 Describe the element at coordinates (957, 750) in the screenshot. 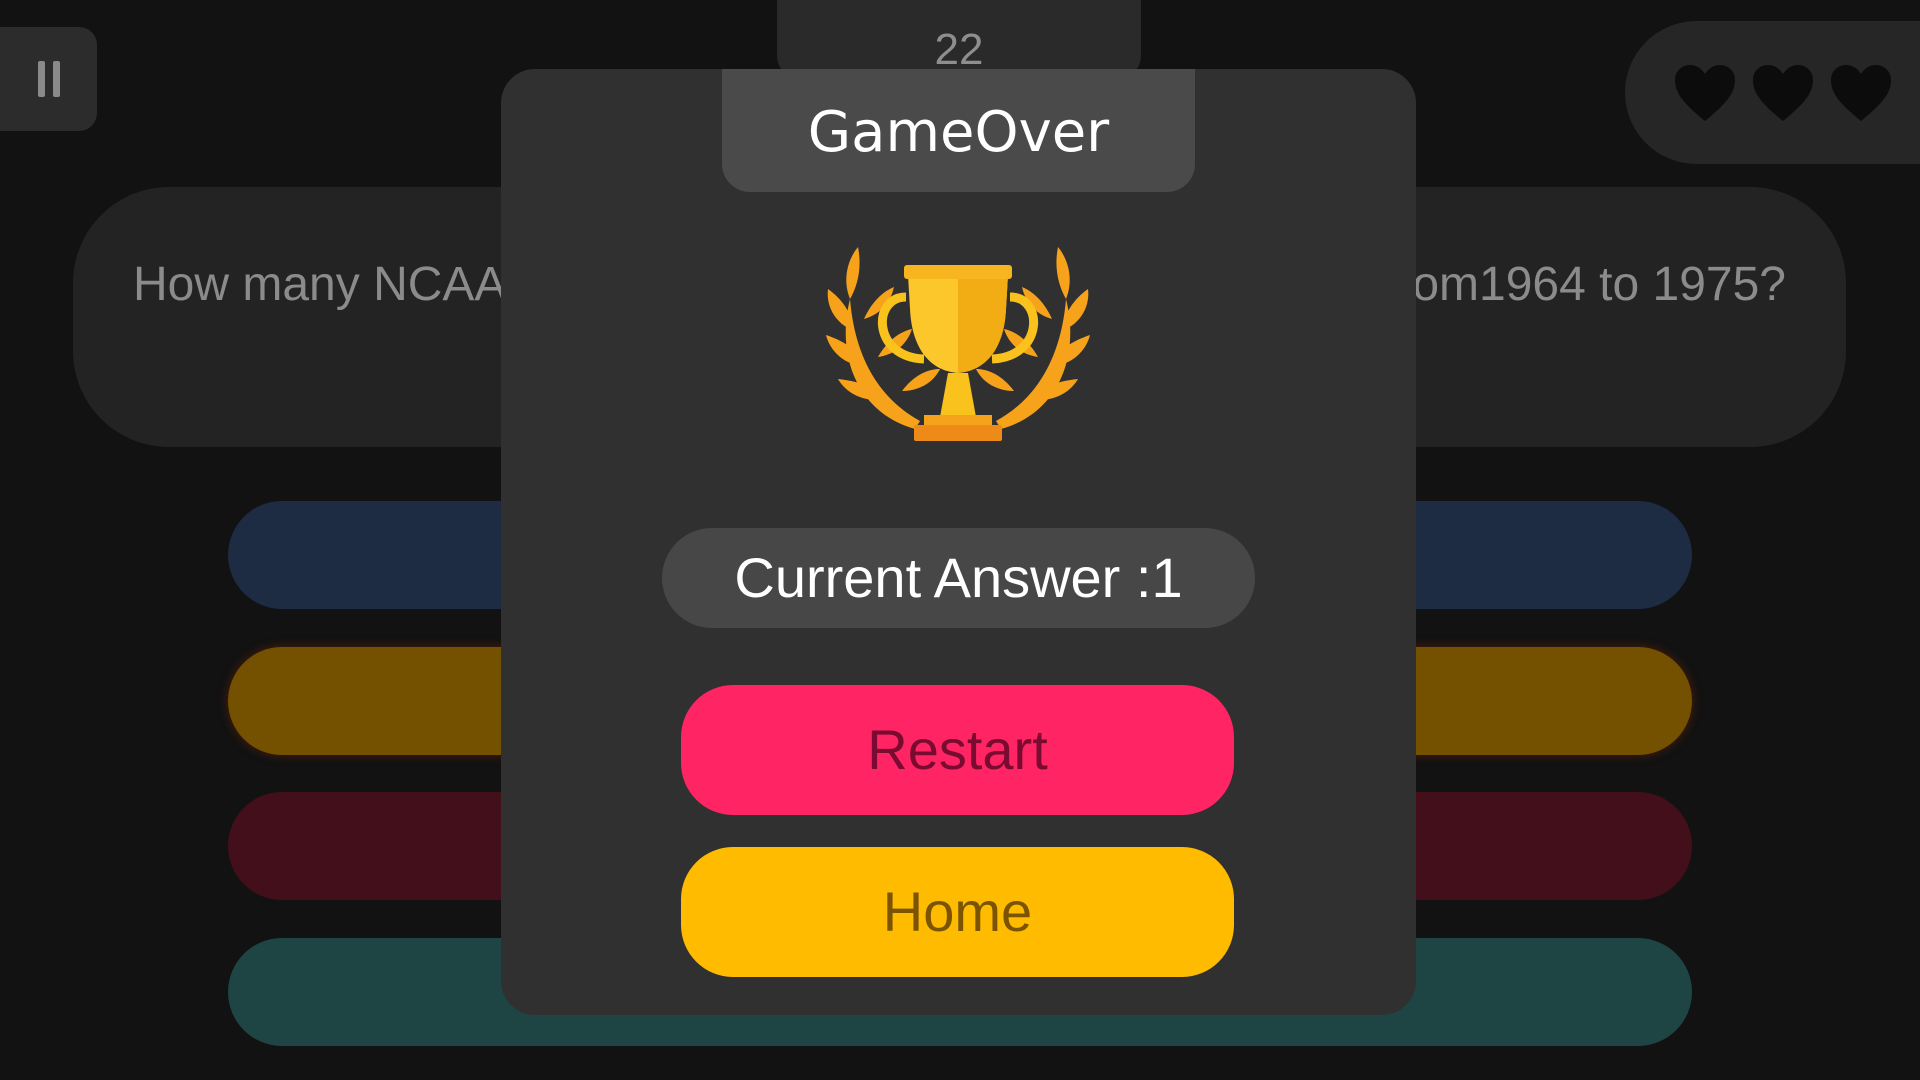

I see `restart-button: Restart` at that location.